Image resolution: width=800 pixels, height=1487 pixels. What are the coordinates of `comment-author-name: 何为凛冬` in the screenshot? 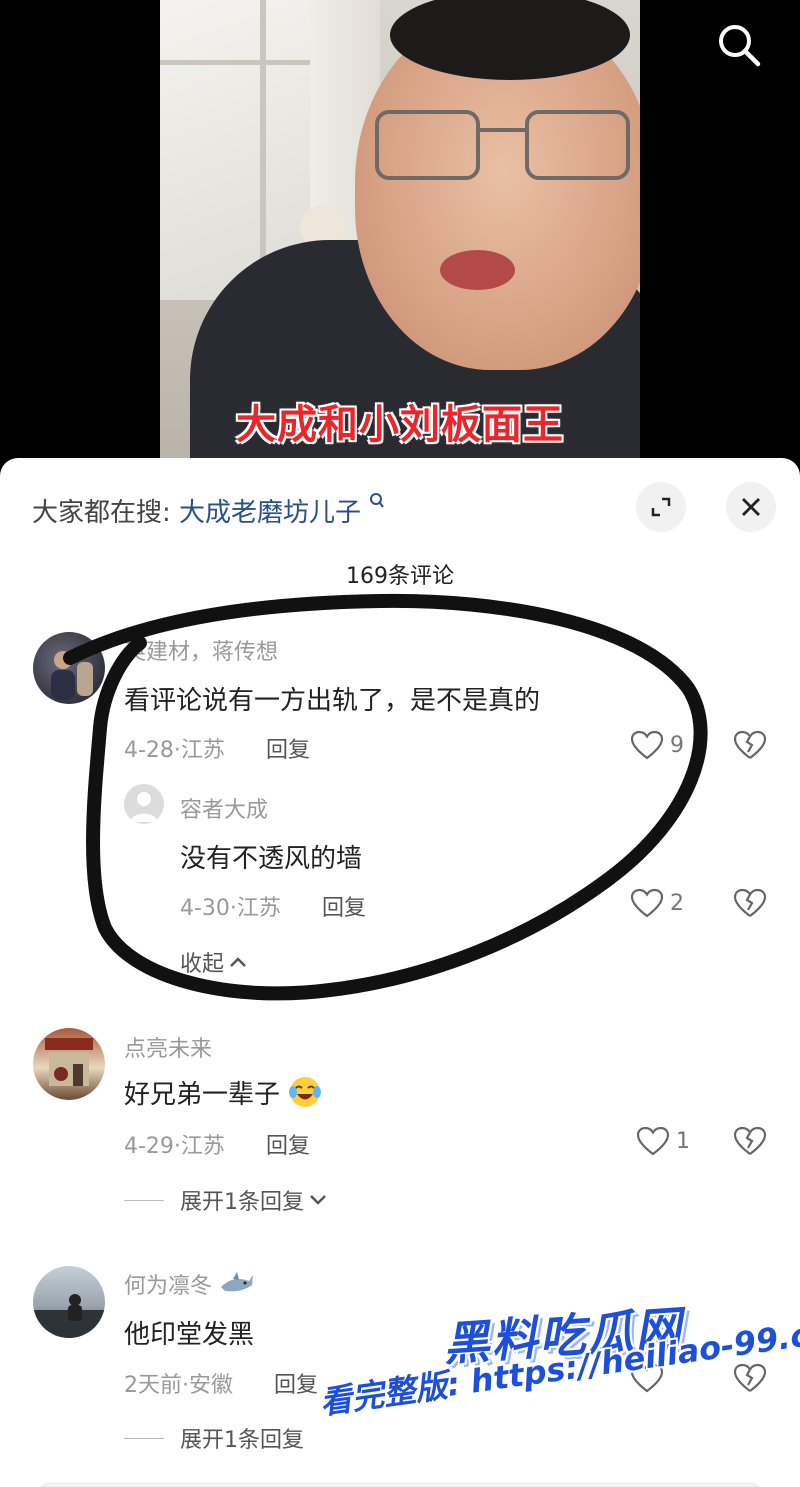 It's located at (168, 1286).